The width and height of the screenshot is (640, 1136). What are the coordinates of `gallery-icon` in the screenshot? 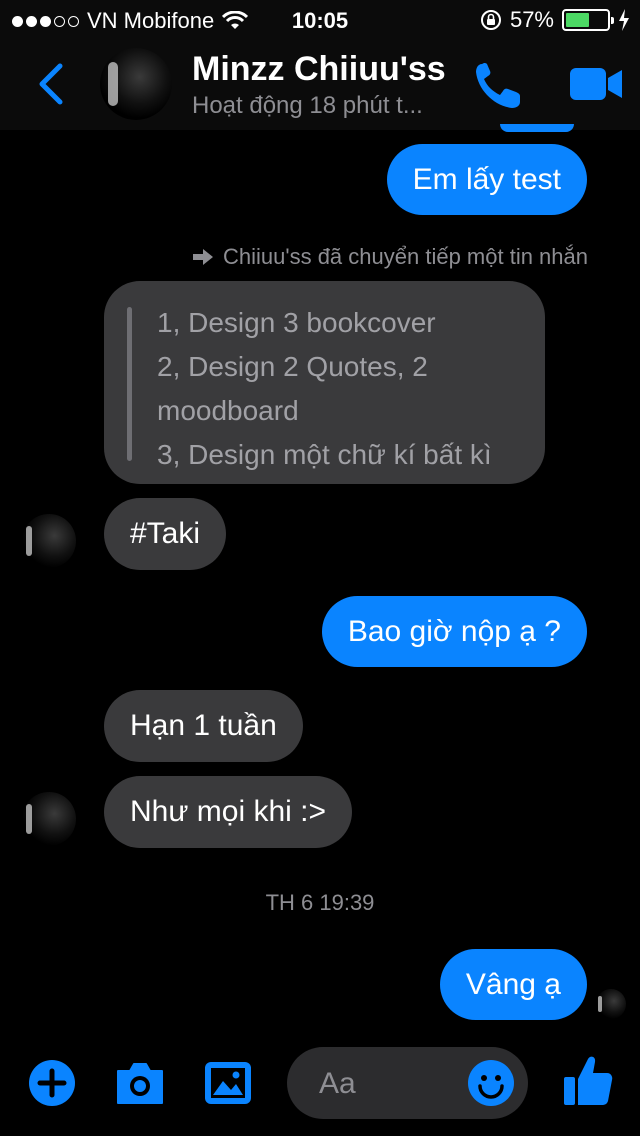 It's located at (228, 1083).